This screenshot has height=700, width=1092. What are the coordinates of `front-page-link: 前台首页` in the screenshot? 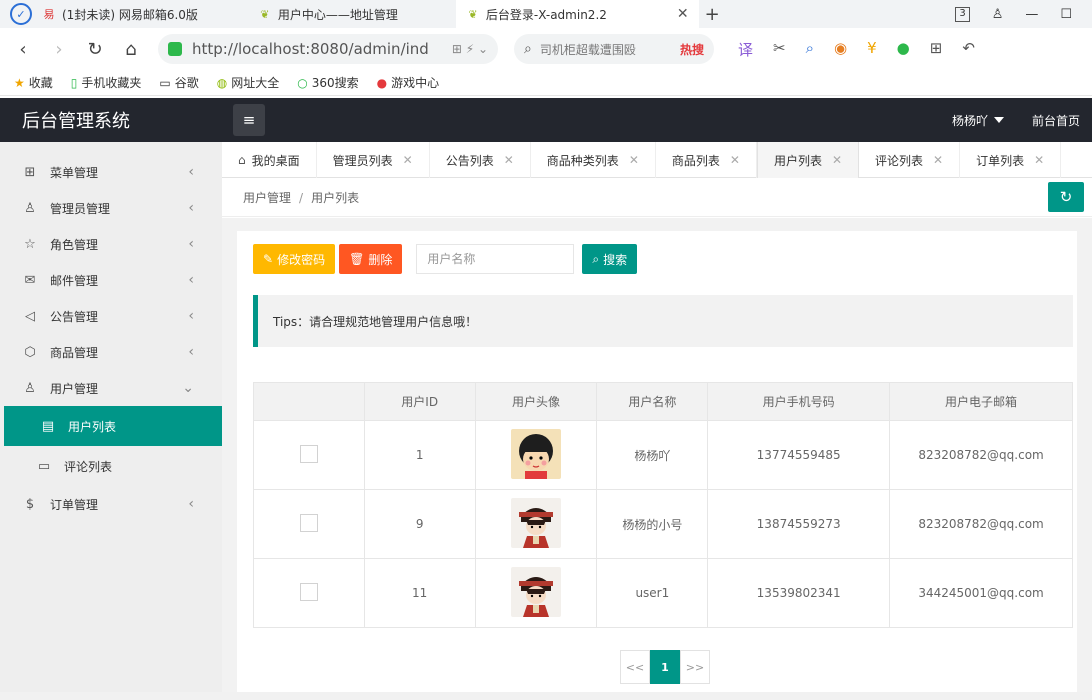 It's located at (1056, 120).